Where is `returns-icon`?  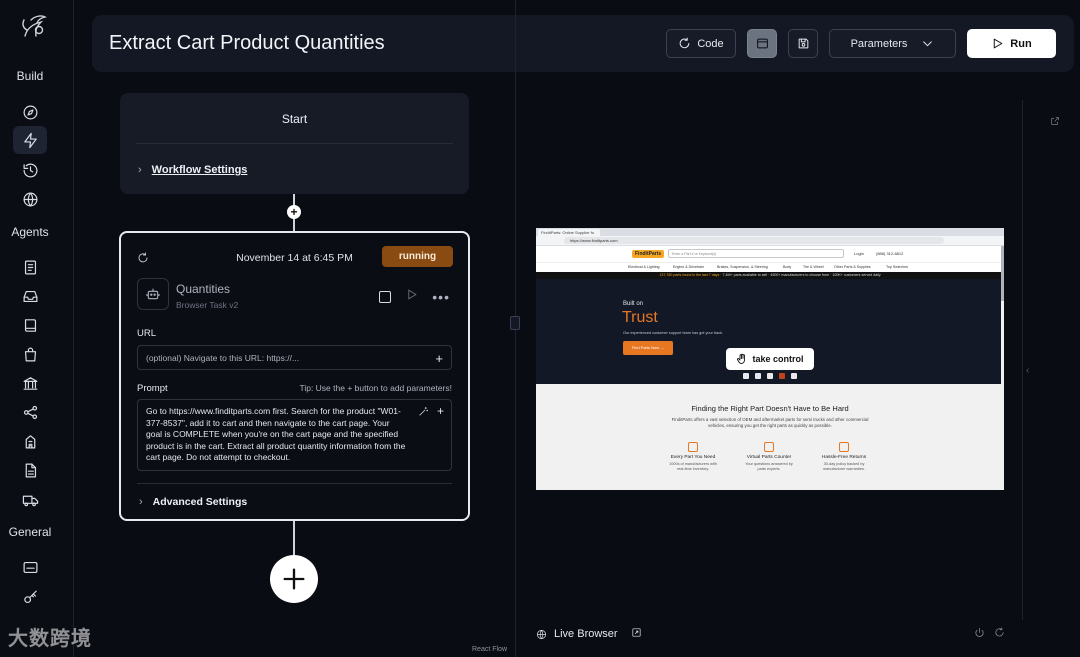
returns-icon is located at coordinates (844, 447).